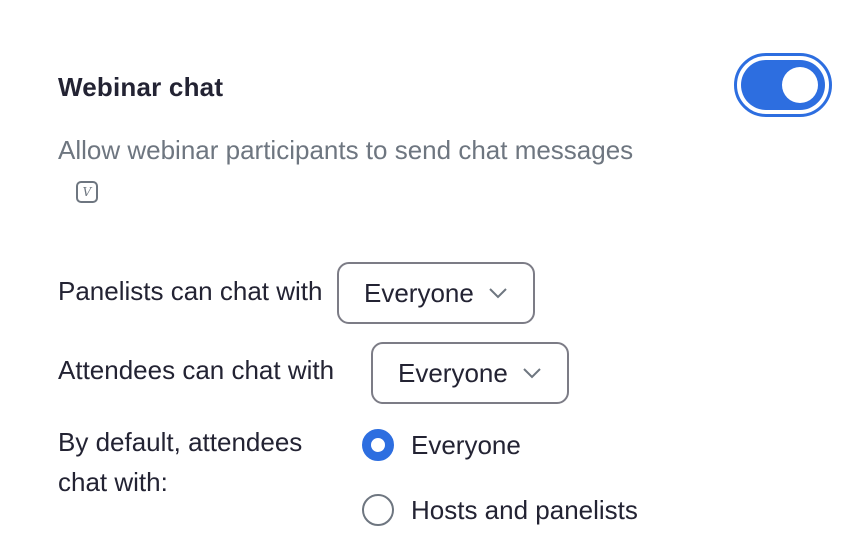 Image resolution: width=866 pixels, height=552 pixels. Describe the element at coordinates (180, 442) in the screenshot. I see `default-chat-label-line1: By default, attendees` at that location.